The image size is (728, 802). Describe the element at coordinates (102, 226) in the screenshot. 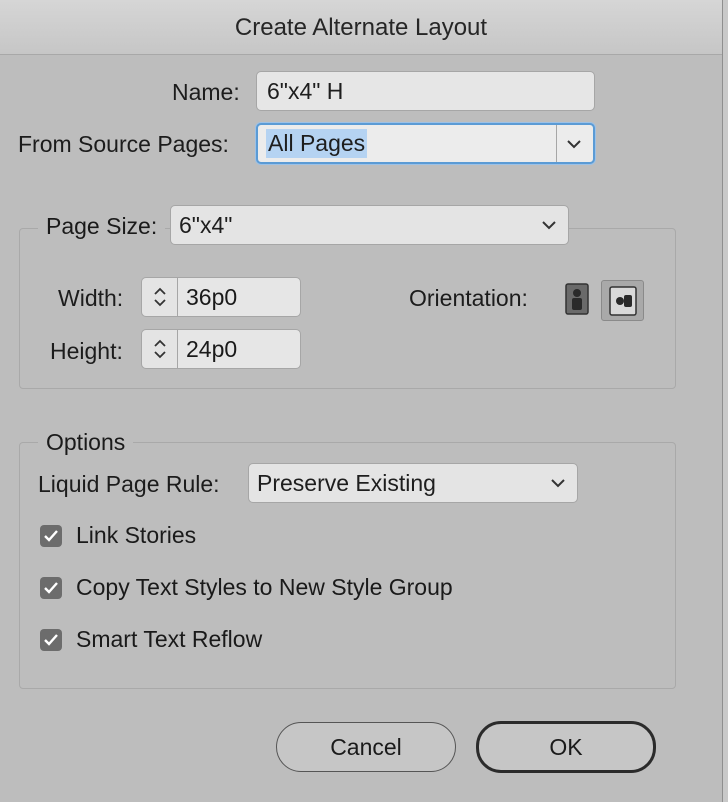

I see `page-size-label: Page Size:` at that location.